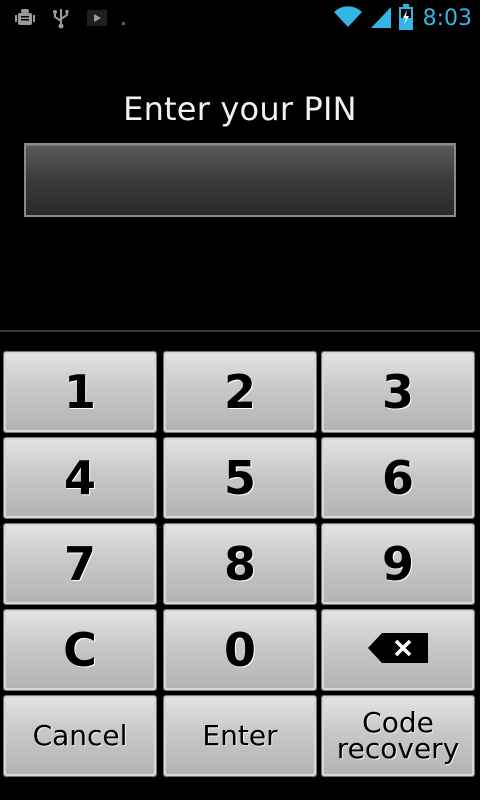  I want to click on clear-button-label: C, so click(80, 650).